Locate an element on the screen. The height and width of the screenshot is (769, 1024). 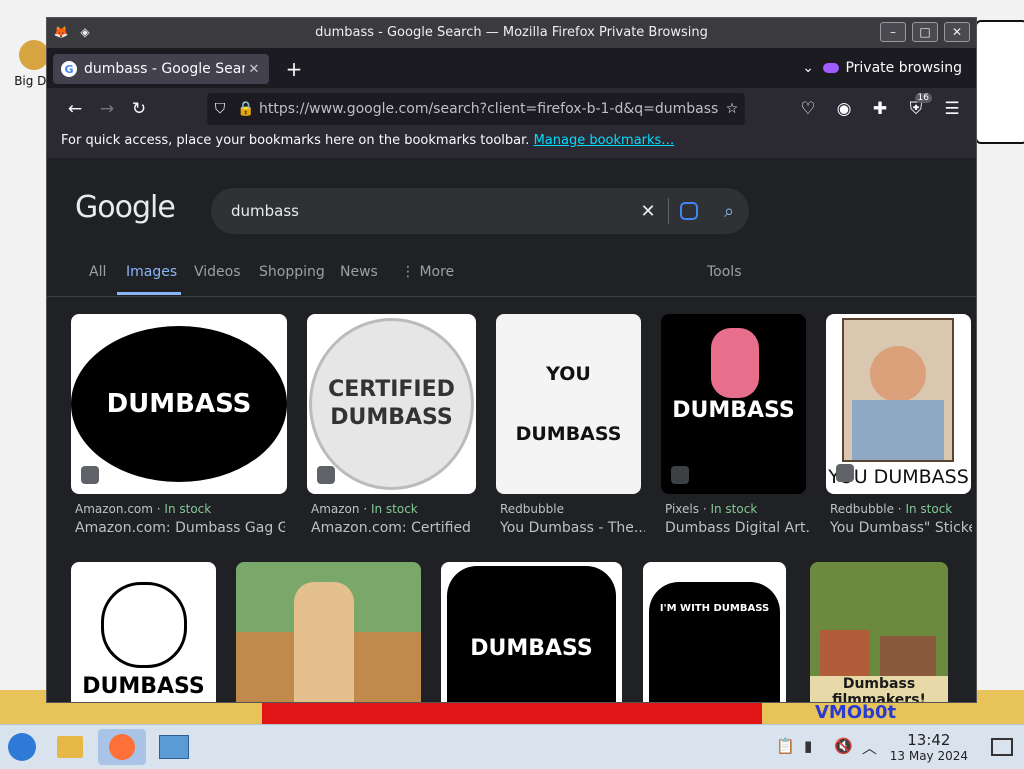
result-4-art-text: DUMBASS is located at coordinates (733, 410).